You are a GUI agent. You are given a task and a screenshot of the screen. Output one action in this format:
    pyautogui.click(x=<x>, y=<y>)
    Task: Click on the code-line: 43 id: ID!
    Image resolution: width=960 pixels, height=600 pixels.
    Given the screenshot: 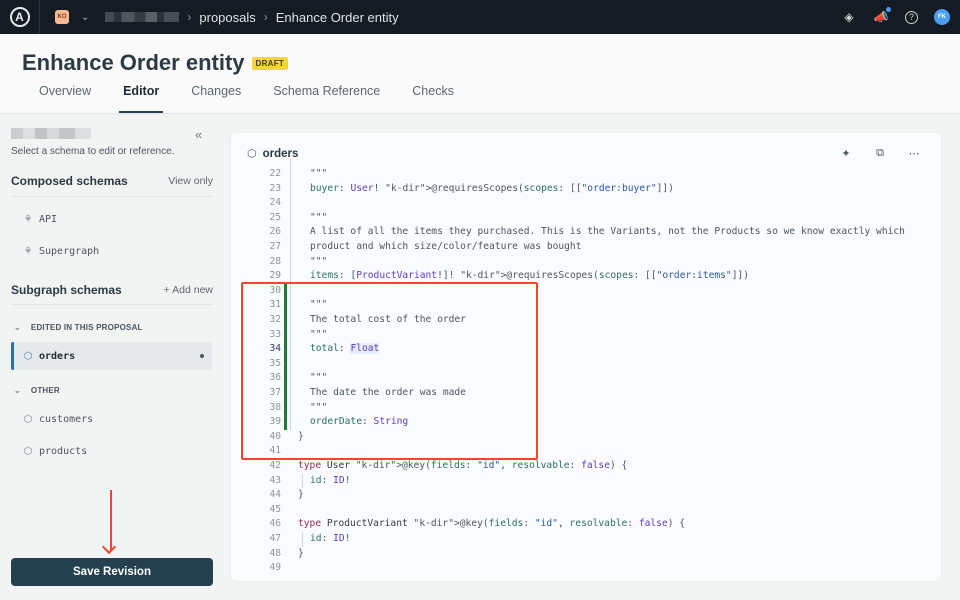 What is the action you would take?
    pyautogui.click(x=586, y=481)
    